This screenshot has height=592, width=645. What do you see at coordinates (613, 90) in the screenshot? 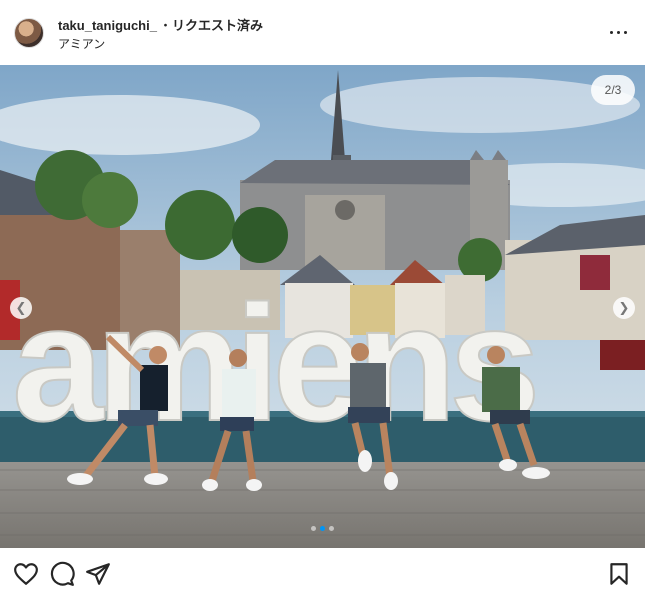
I see `slide-counter: 2/3` at bounding box center [613, 90].